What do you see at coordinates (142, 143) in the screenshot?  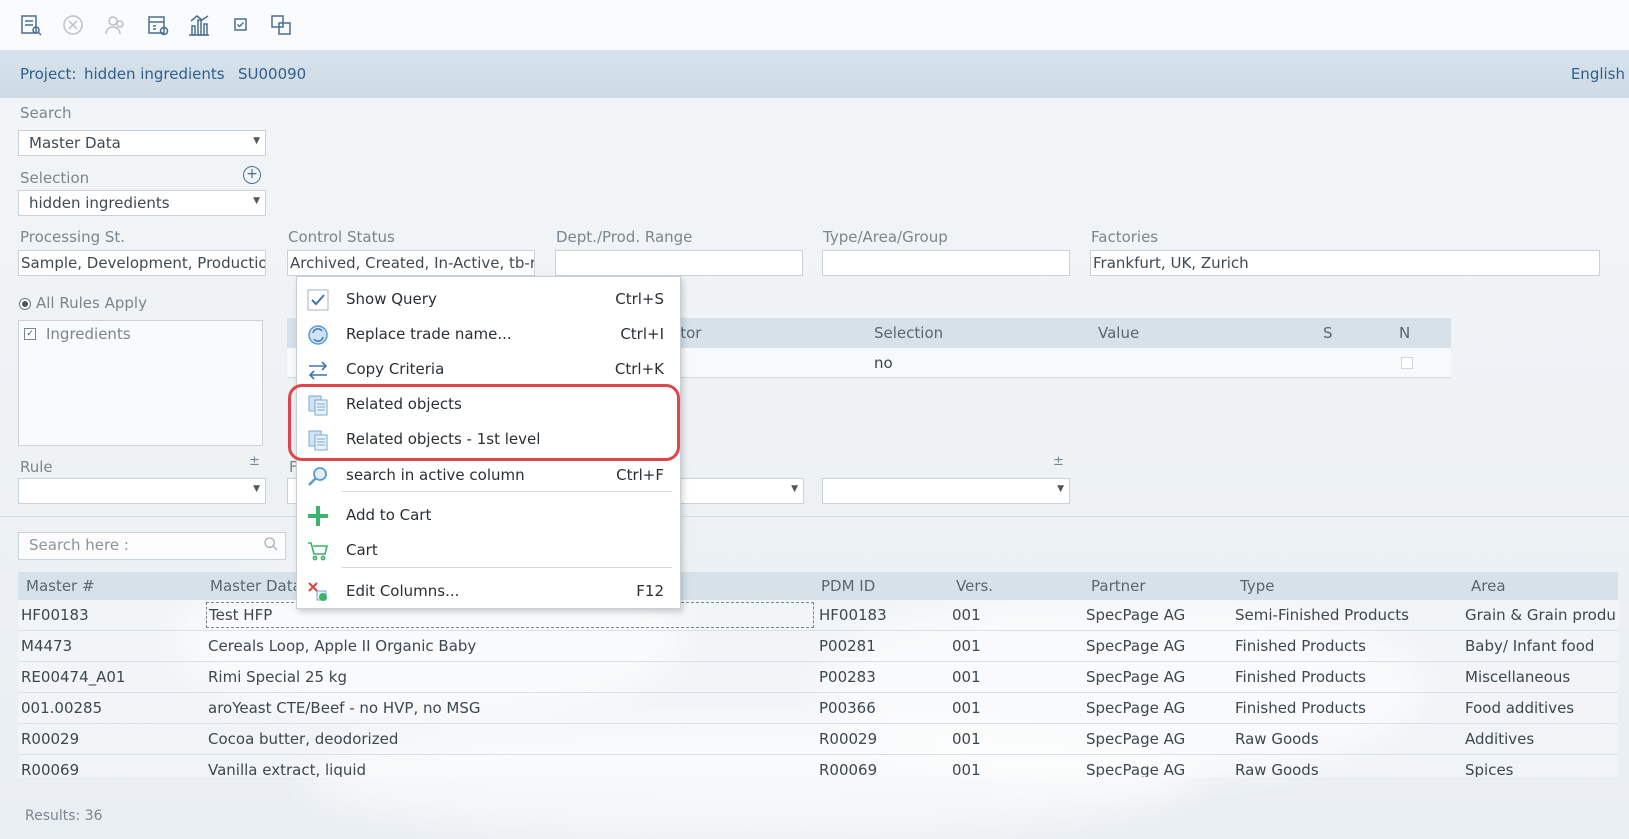 I see `search-select: Master Data ▼` at bounding box center [142, 143].